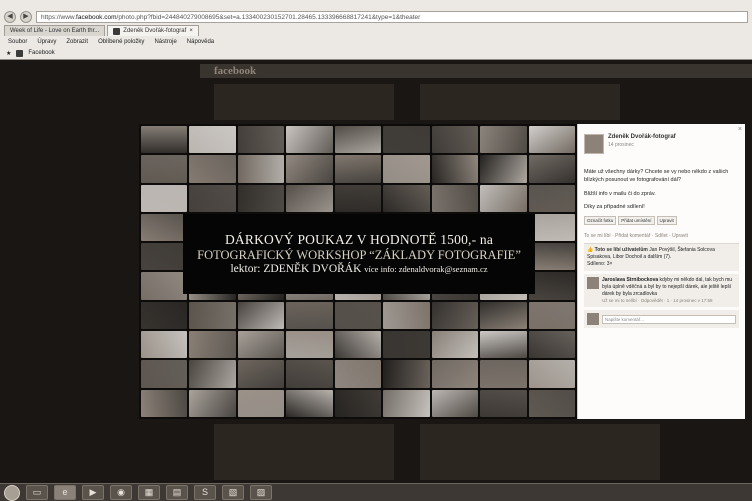 The height and width of the screenshot is (501, 752). What do you see at coordinates (666, 220) in the screenshot?
I see `edit-button: Upravit` at bounding box center [666, 220].